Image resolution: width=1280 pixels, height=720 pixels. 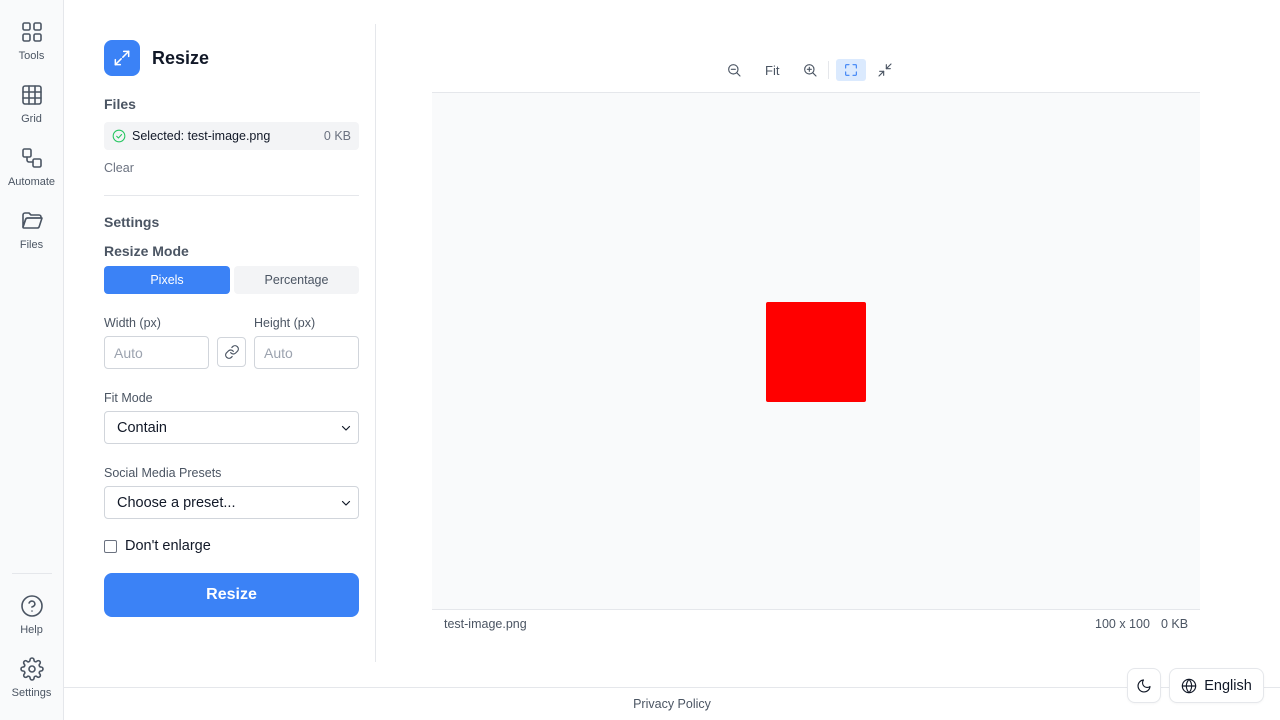 What do you see at coordinates (1175, 624) in the screenshot?
I see `preview-size: 0 KB` at bounding box center [1175, 624].